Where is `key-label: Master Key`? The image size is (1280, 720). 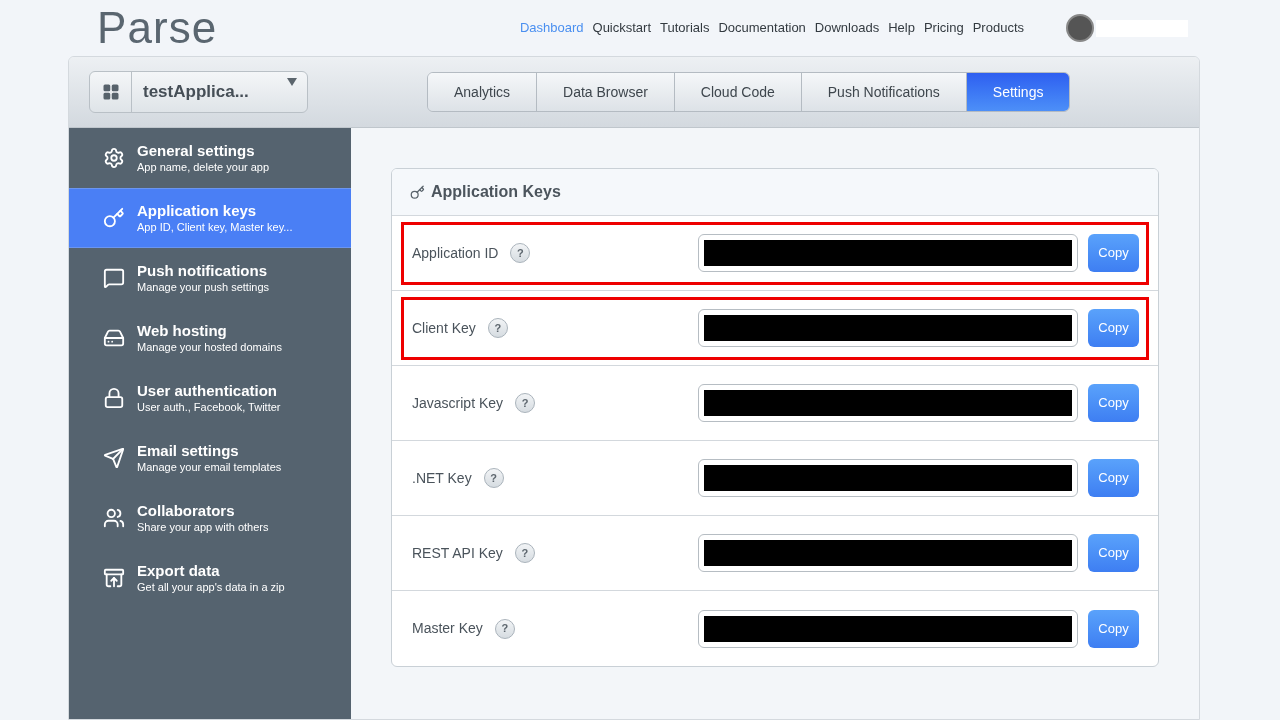
key-label: Master Key is located at coordinates (447, 628).